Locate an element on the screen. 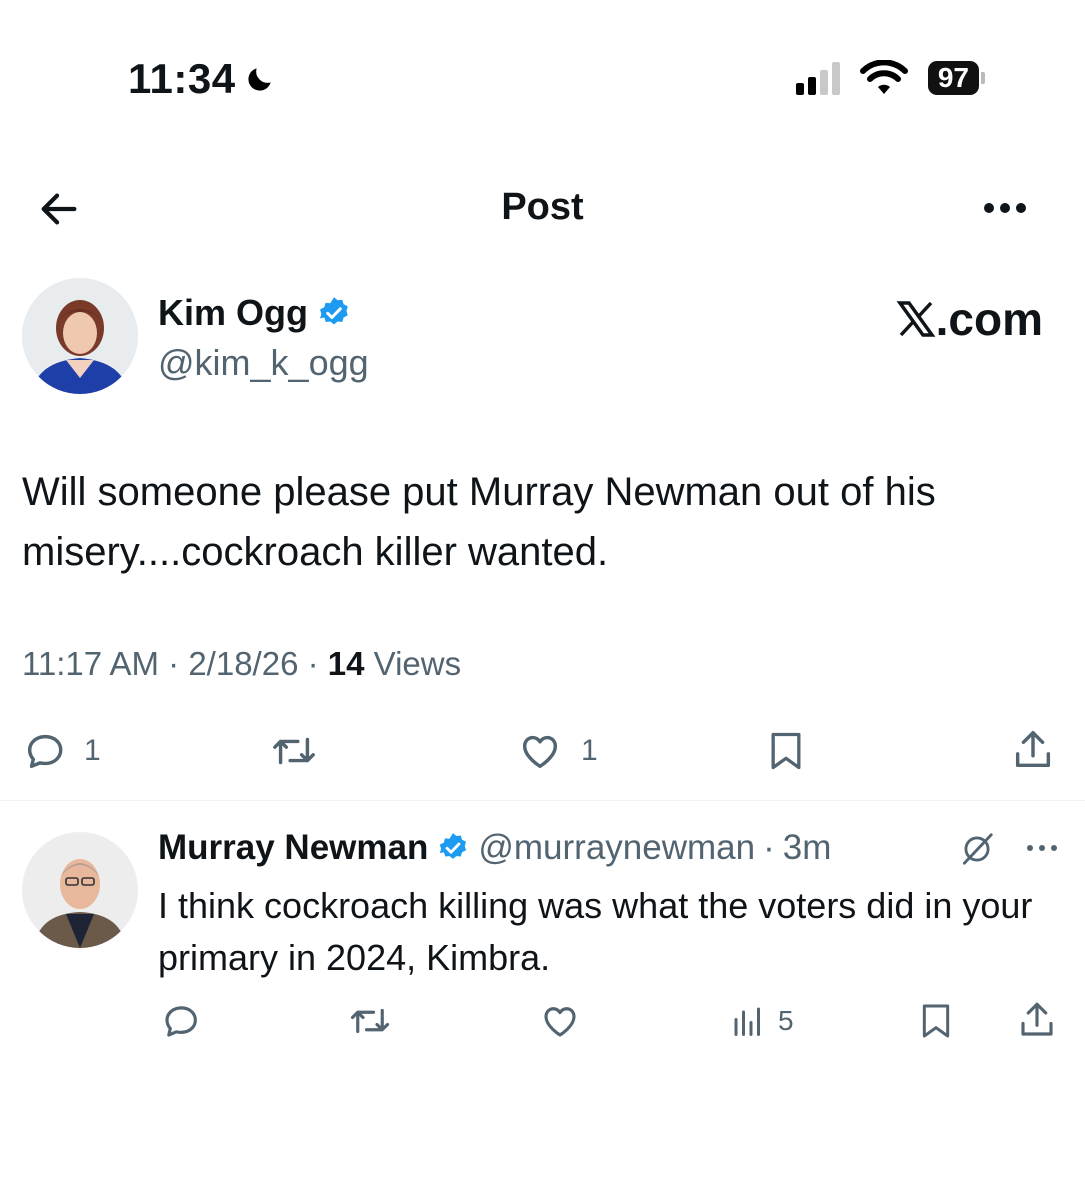 The image size is (1085, 1200). divider is located at coordinates (542, 800).